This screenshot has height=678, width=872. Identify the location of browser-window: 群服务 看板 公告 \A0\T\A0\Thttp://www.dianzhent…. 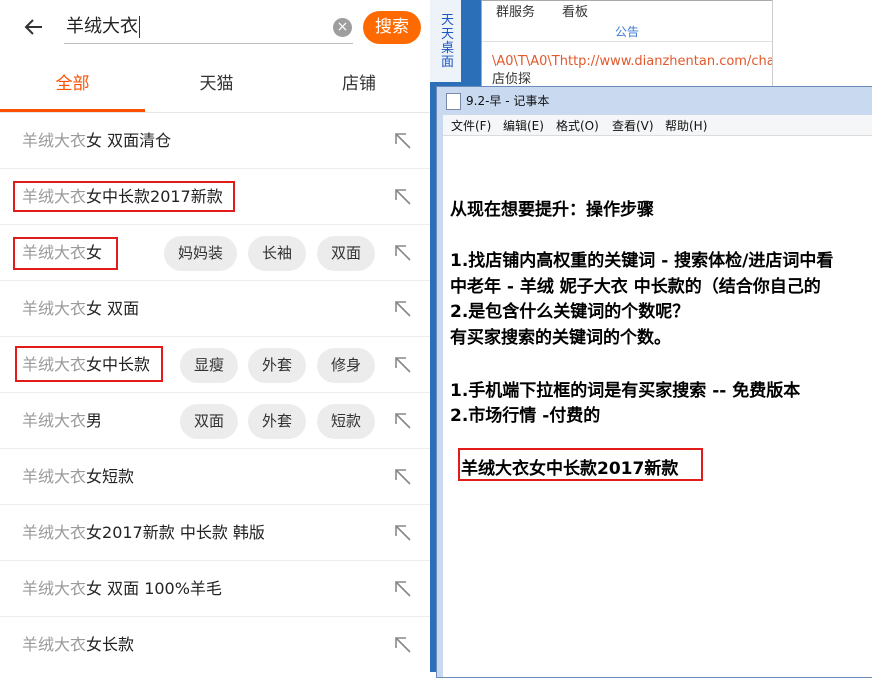
(643, 46).